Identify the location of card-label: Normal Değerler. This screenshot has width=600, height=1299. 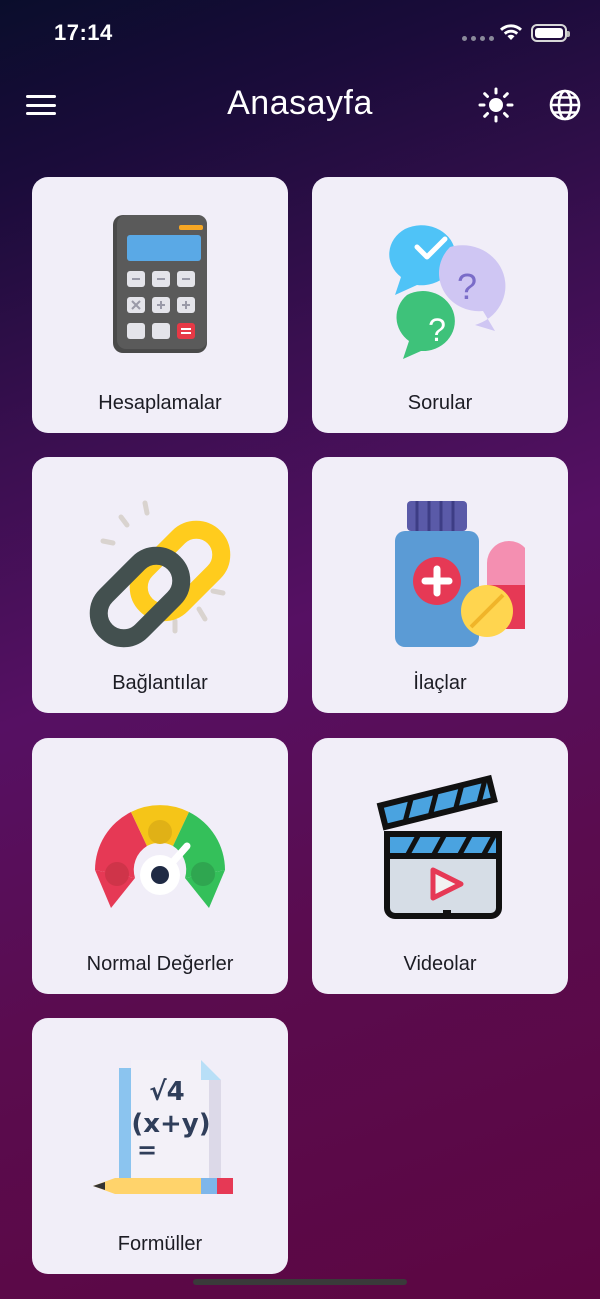
(160, 964).